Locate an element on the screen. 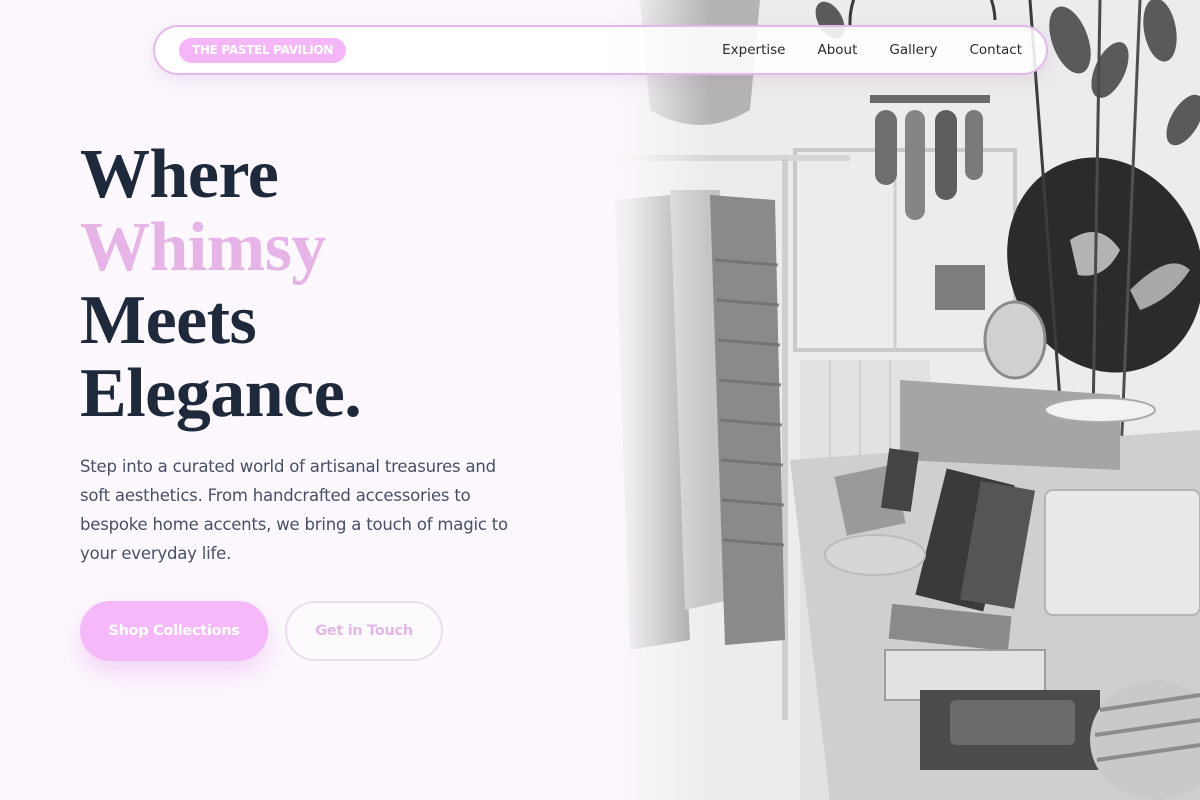  nav-links: Expertise About Gallery Contact is located at coordinates (856, 50).